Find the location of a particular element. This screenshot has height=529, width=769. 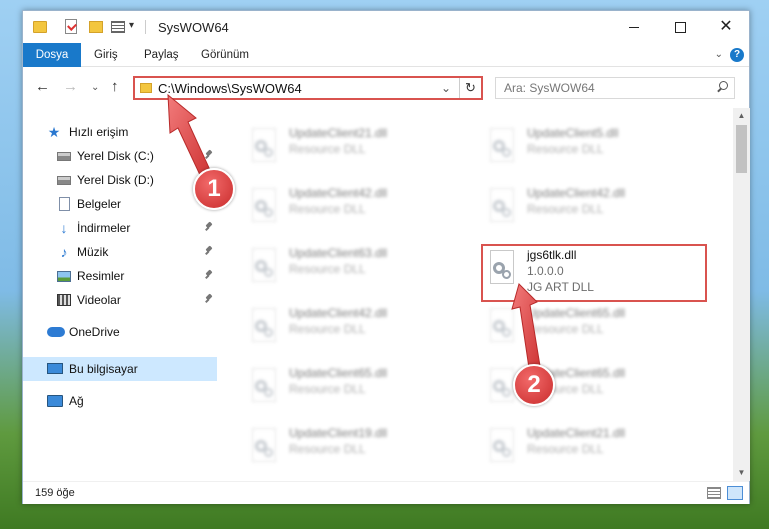

title-bar: ▾ SysWOW64 ✕ is located at coordinates (386, 27).